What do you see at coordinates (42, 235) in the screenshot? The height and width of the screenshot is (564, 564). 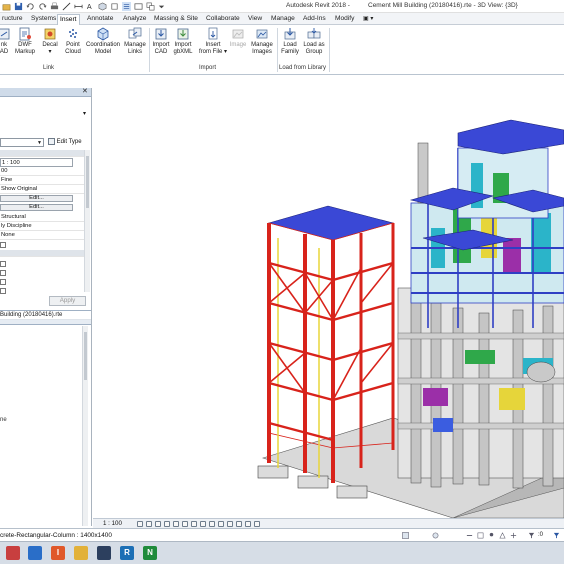 I see `default-analysis-field: None` at bounding box center [42, 235].